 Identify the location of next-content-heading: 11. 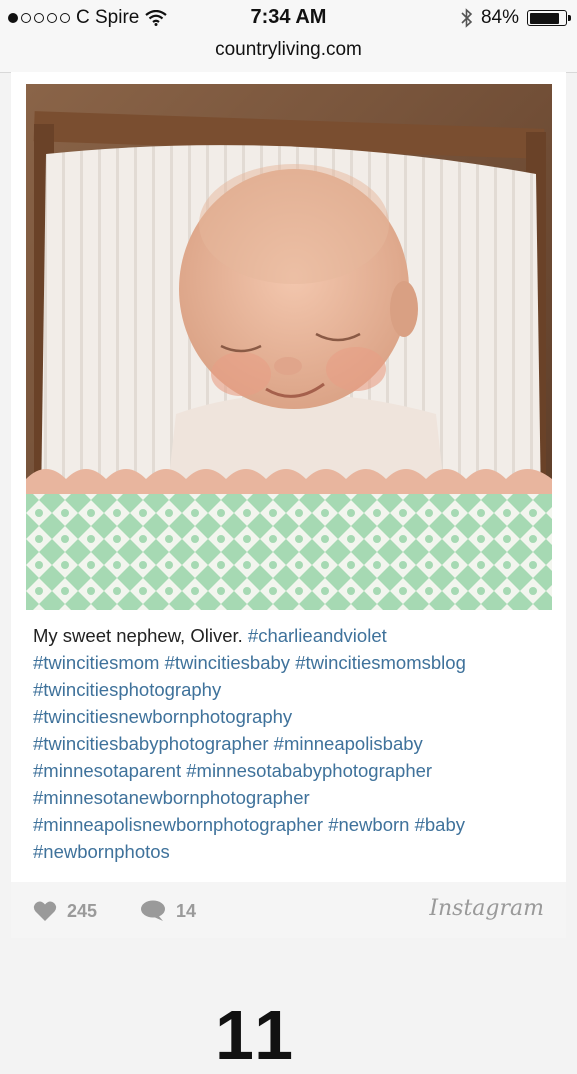
(256, 1035).